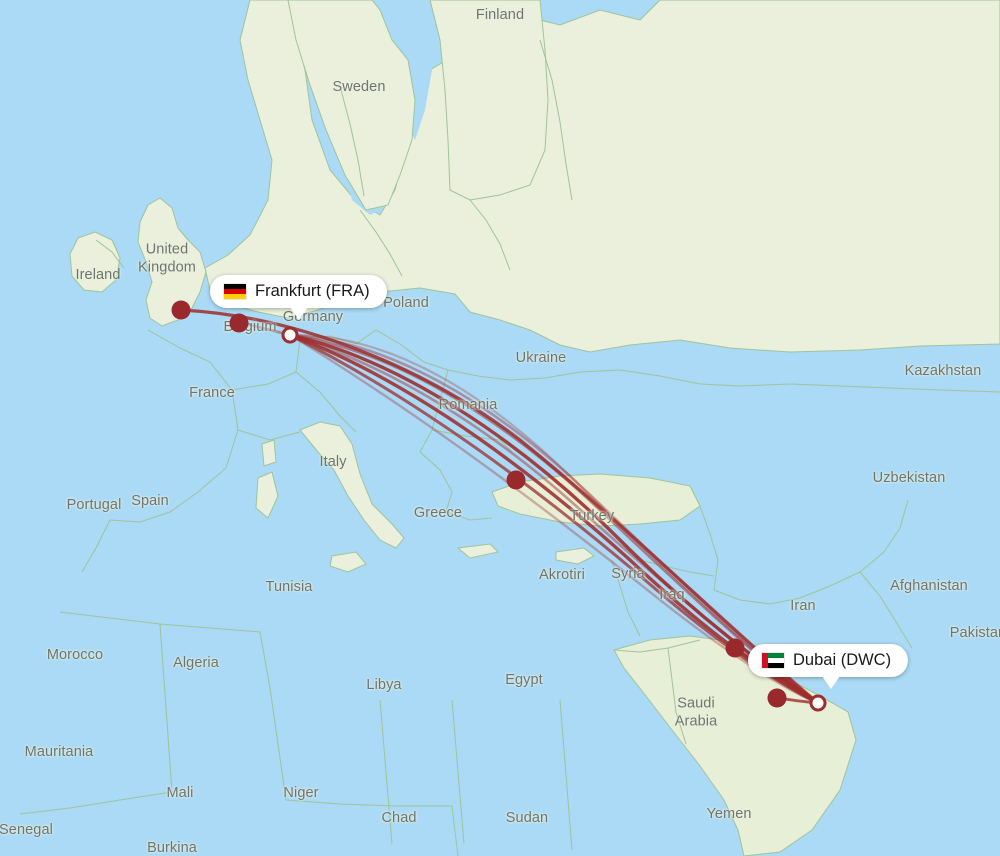 The image size is (1000, 856). Describe the element at coordinates (842, 660) in the screenshot. I see `airport-label-dubai: Dubai (DWC)` at that location.